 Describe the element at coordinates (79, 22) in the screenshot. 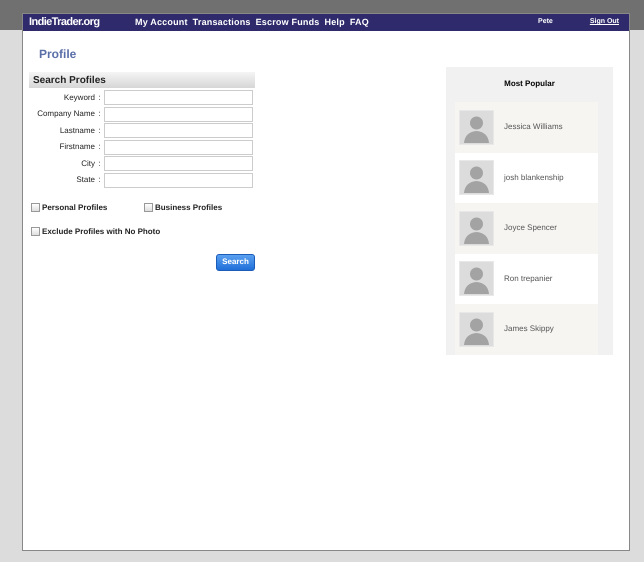

I see `site-logo: IndieTrader.org` at that location.